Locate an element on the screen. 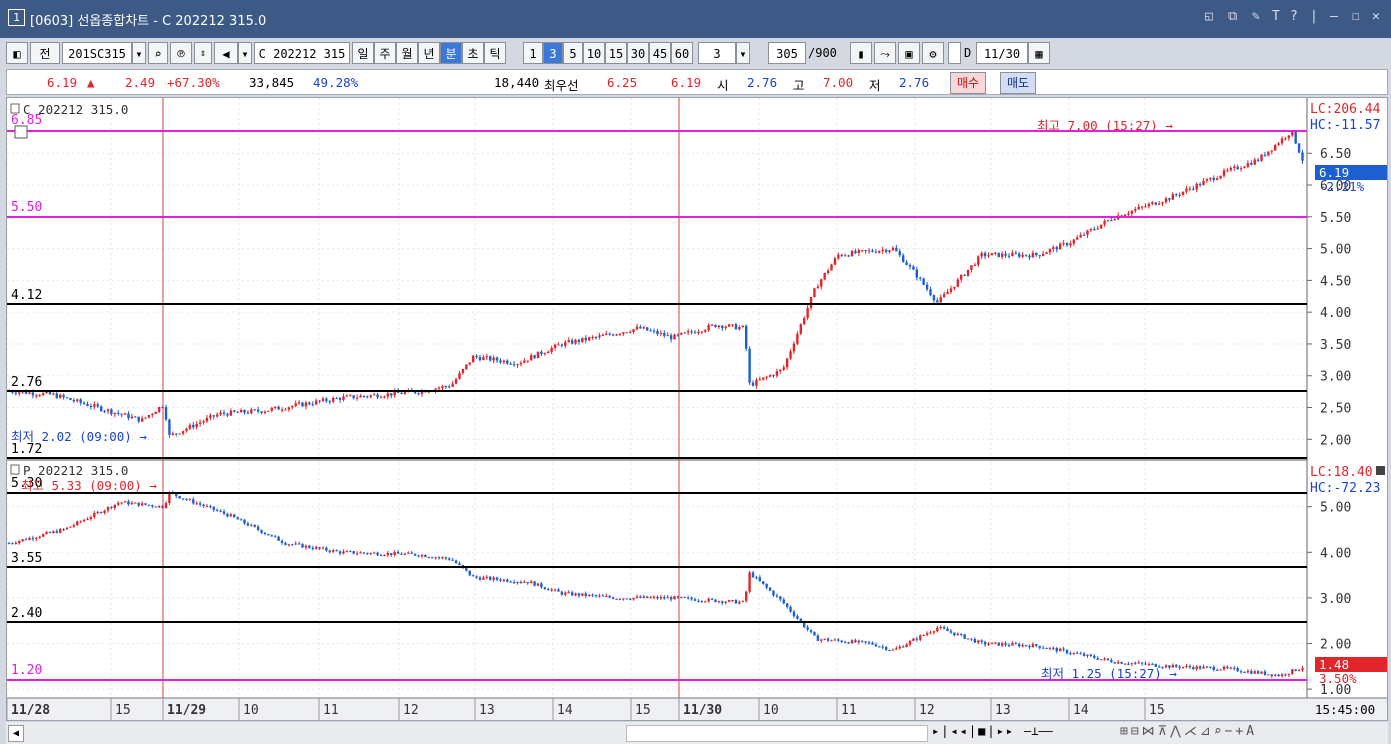  prev-button: 전 is located at coordinates (45, 53).